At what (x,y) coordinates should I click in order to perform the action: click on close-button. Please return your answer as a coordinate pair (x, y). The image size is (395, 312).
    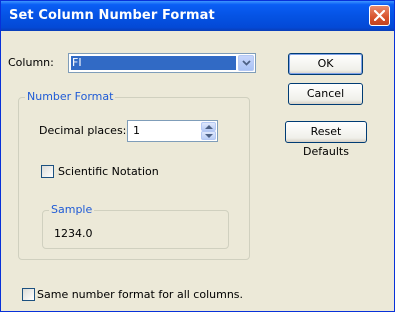
    Looking at the image, I should click on (379, 15).